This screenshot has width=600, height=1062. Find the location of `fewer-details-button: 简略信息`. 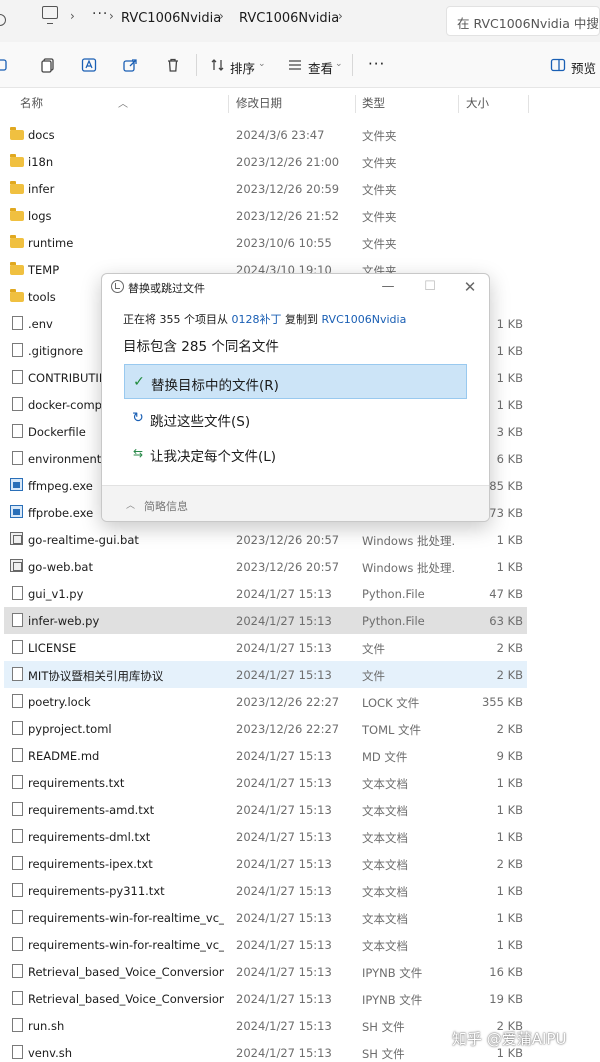

fewer-details-button: 简略信息 is located at coordinates (166, 506).